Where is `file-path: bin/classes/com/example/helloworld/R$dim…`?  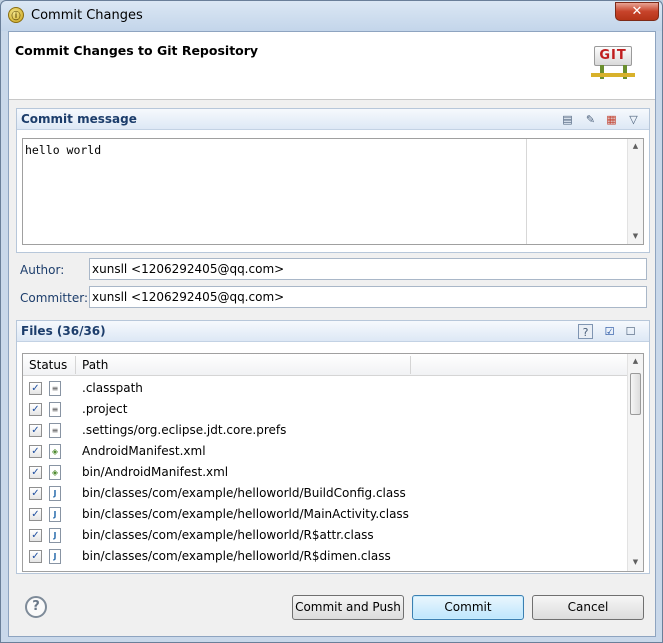 file-path: bin/classes/com/example/helloworld/R$dim… is located at coordinates (236, 556).